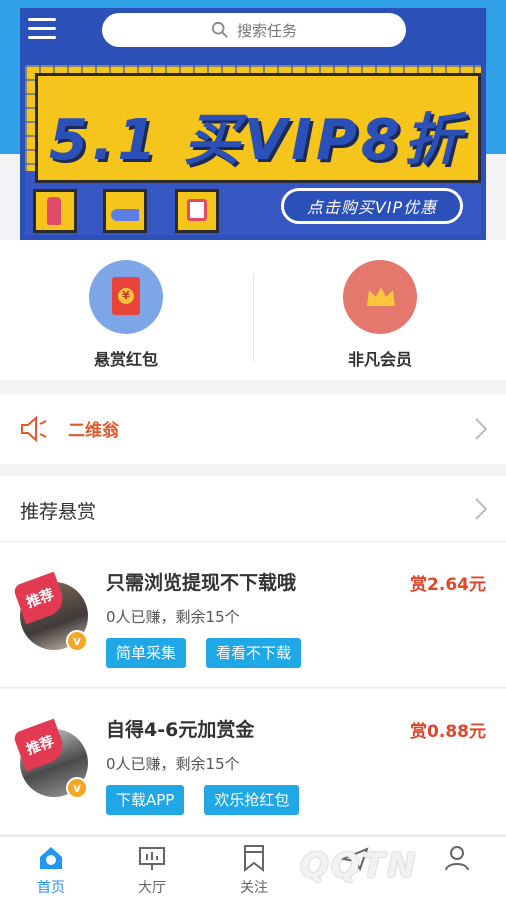 This screenshot has height=900, width=506. I want to click on tab-hall: 大厅, so click(152, 870).